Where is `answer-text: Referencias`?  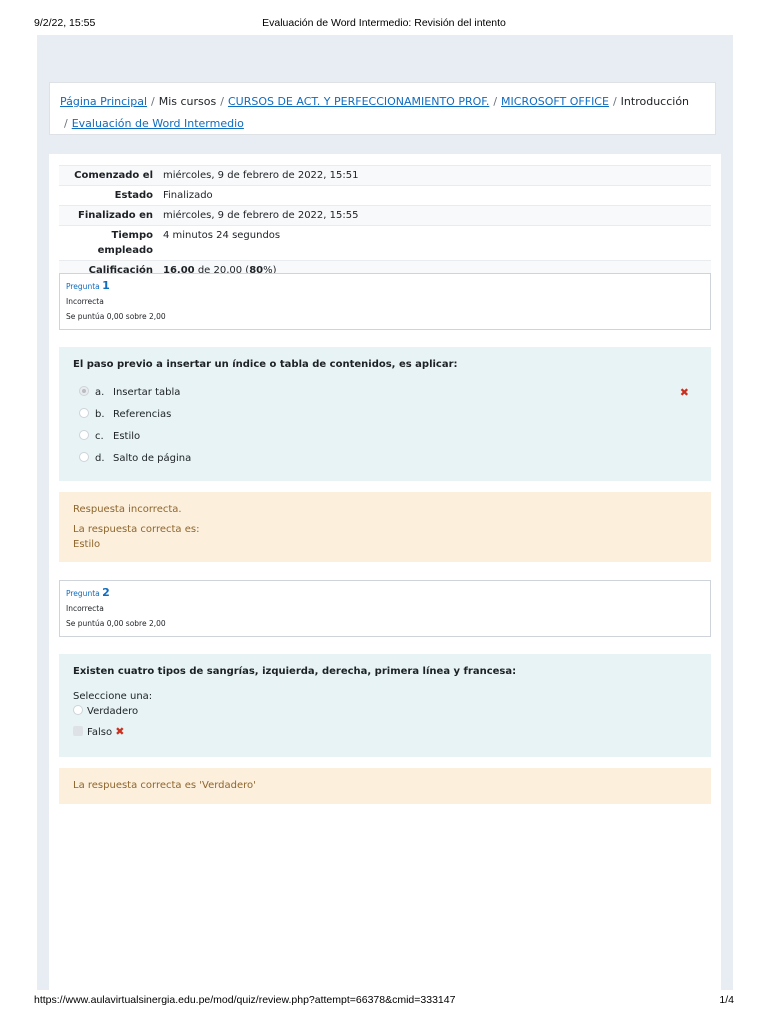 answer-text: Referencias is located at coordinates (142, 414).